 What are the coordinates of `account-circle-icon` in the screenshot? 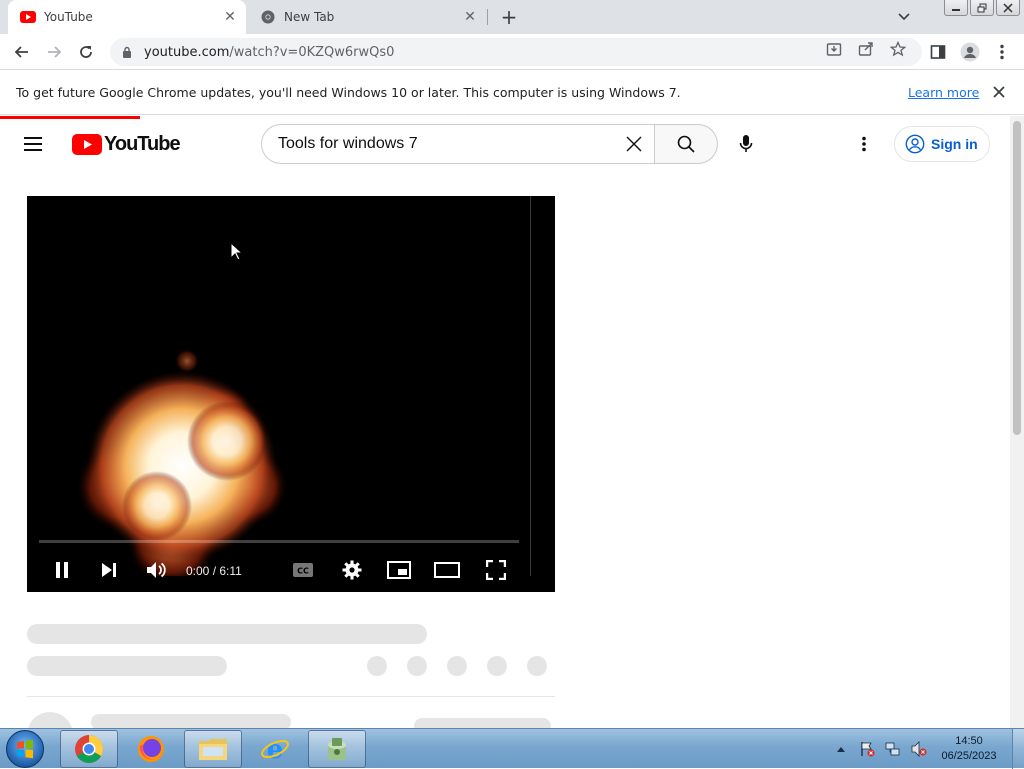 It's located at (915, 144).